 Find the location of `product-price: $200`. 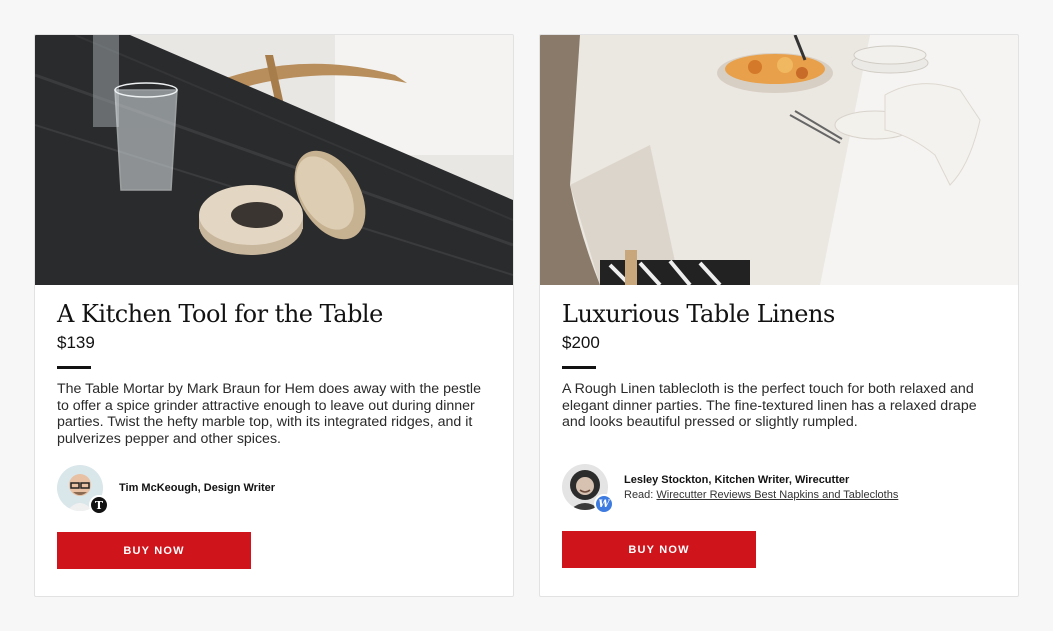

product-price: $200 is located at coordinates (581, 342).